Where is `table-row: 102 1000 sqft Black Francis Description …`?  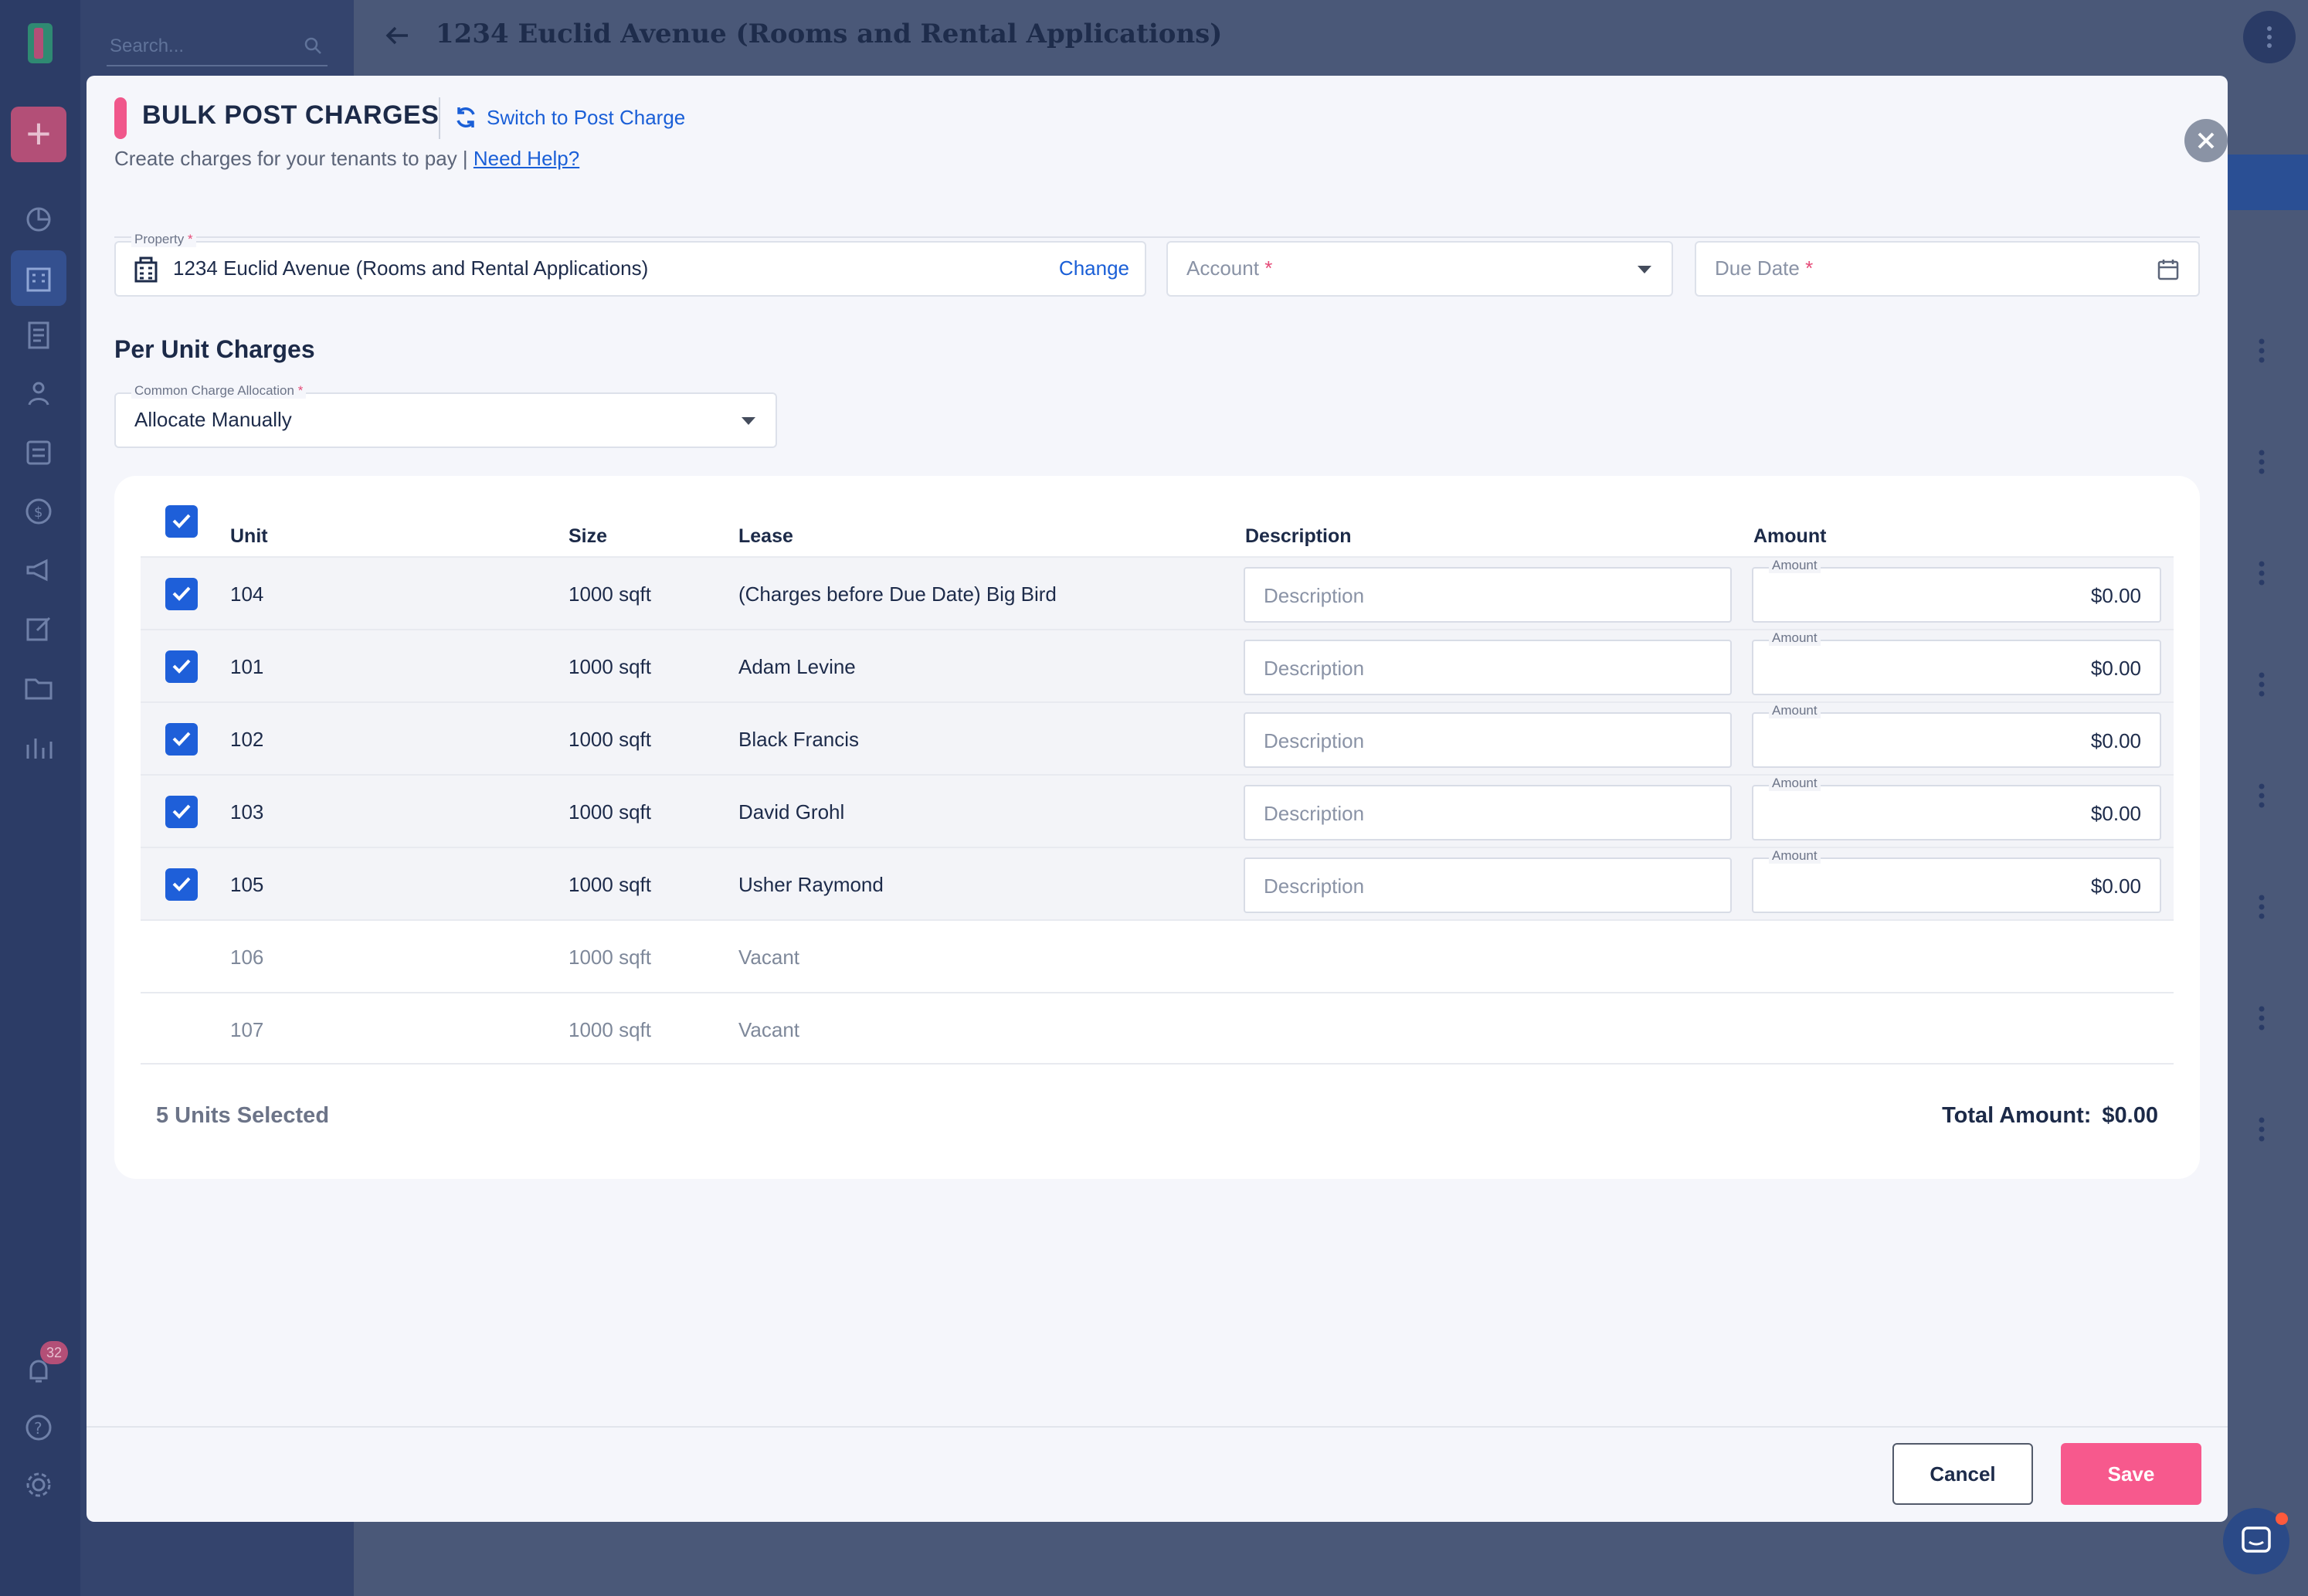
table-row: 102 1000 sqft Black Francis Description … is located at coordinates (1157, 737).